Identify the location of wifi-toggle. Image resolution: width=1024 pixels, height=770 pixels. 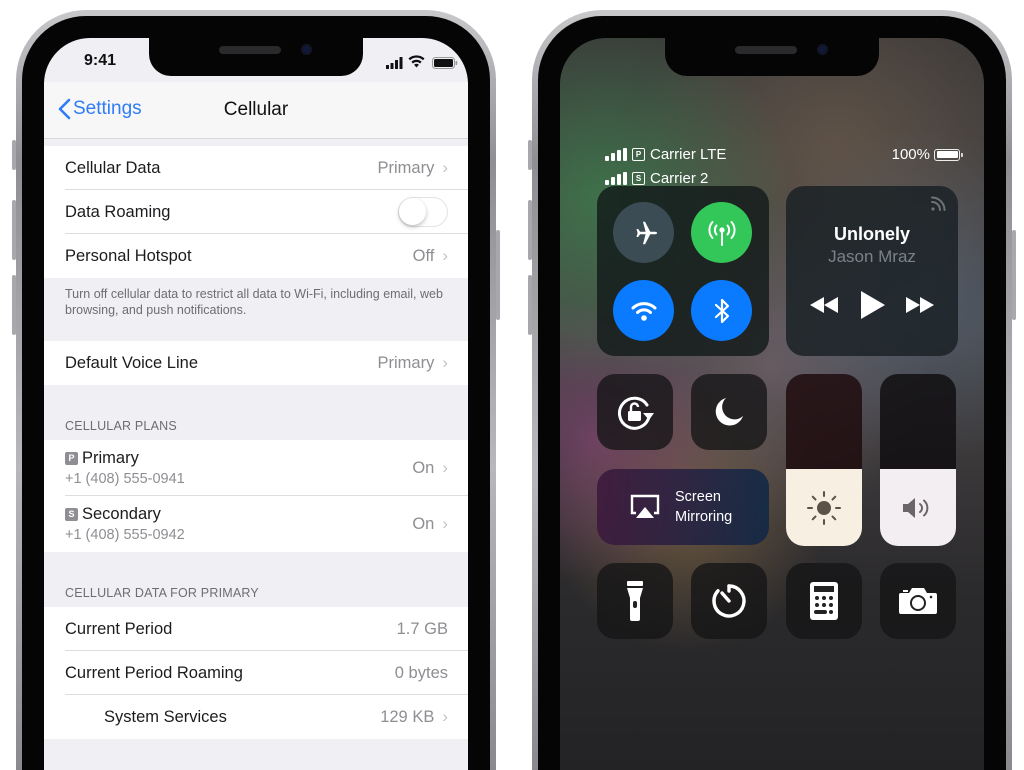
(643, 310).